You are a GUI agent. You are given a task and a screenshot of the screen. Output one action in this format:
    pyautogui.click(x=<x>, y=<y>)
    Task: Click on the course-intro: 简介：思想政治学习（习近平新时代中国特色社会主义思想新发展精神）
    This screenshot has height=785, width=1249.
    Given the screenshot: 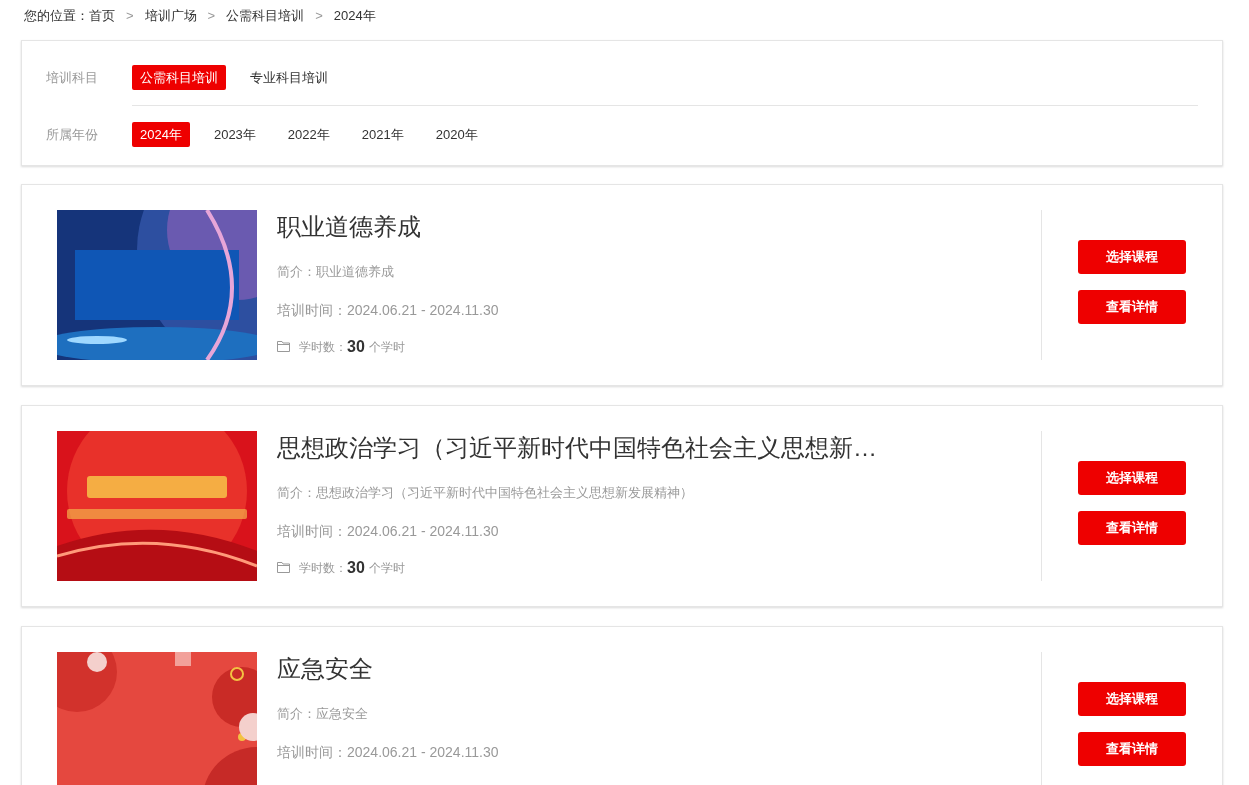 What is the action you would take?
    pyautogui.click(x=485, y=493)
    